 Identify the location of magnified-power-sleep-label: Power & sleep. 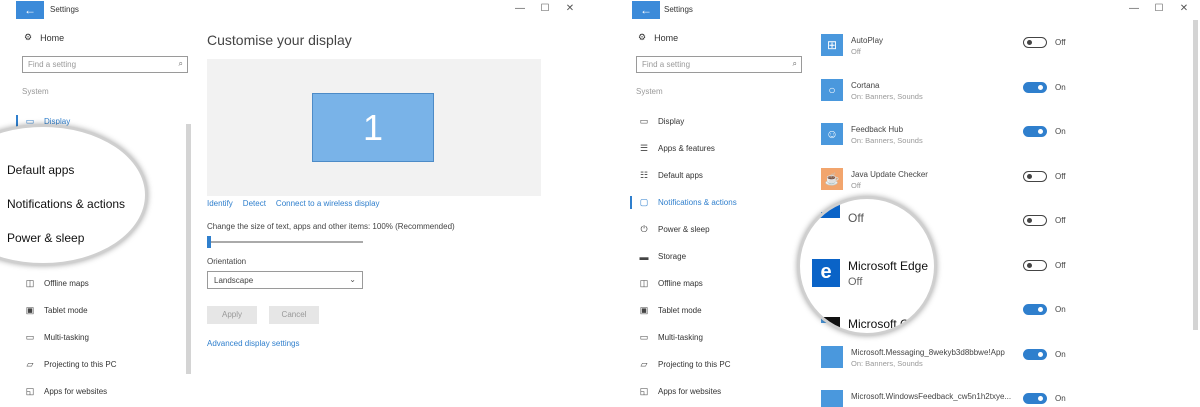
(46, 238).